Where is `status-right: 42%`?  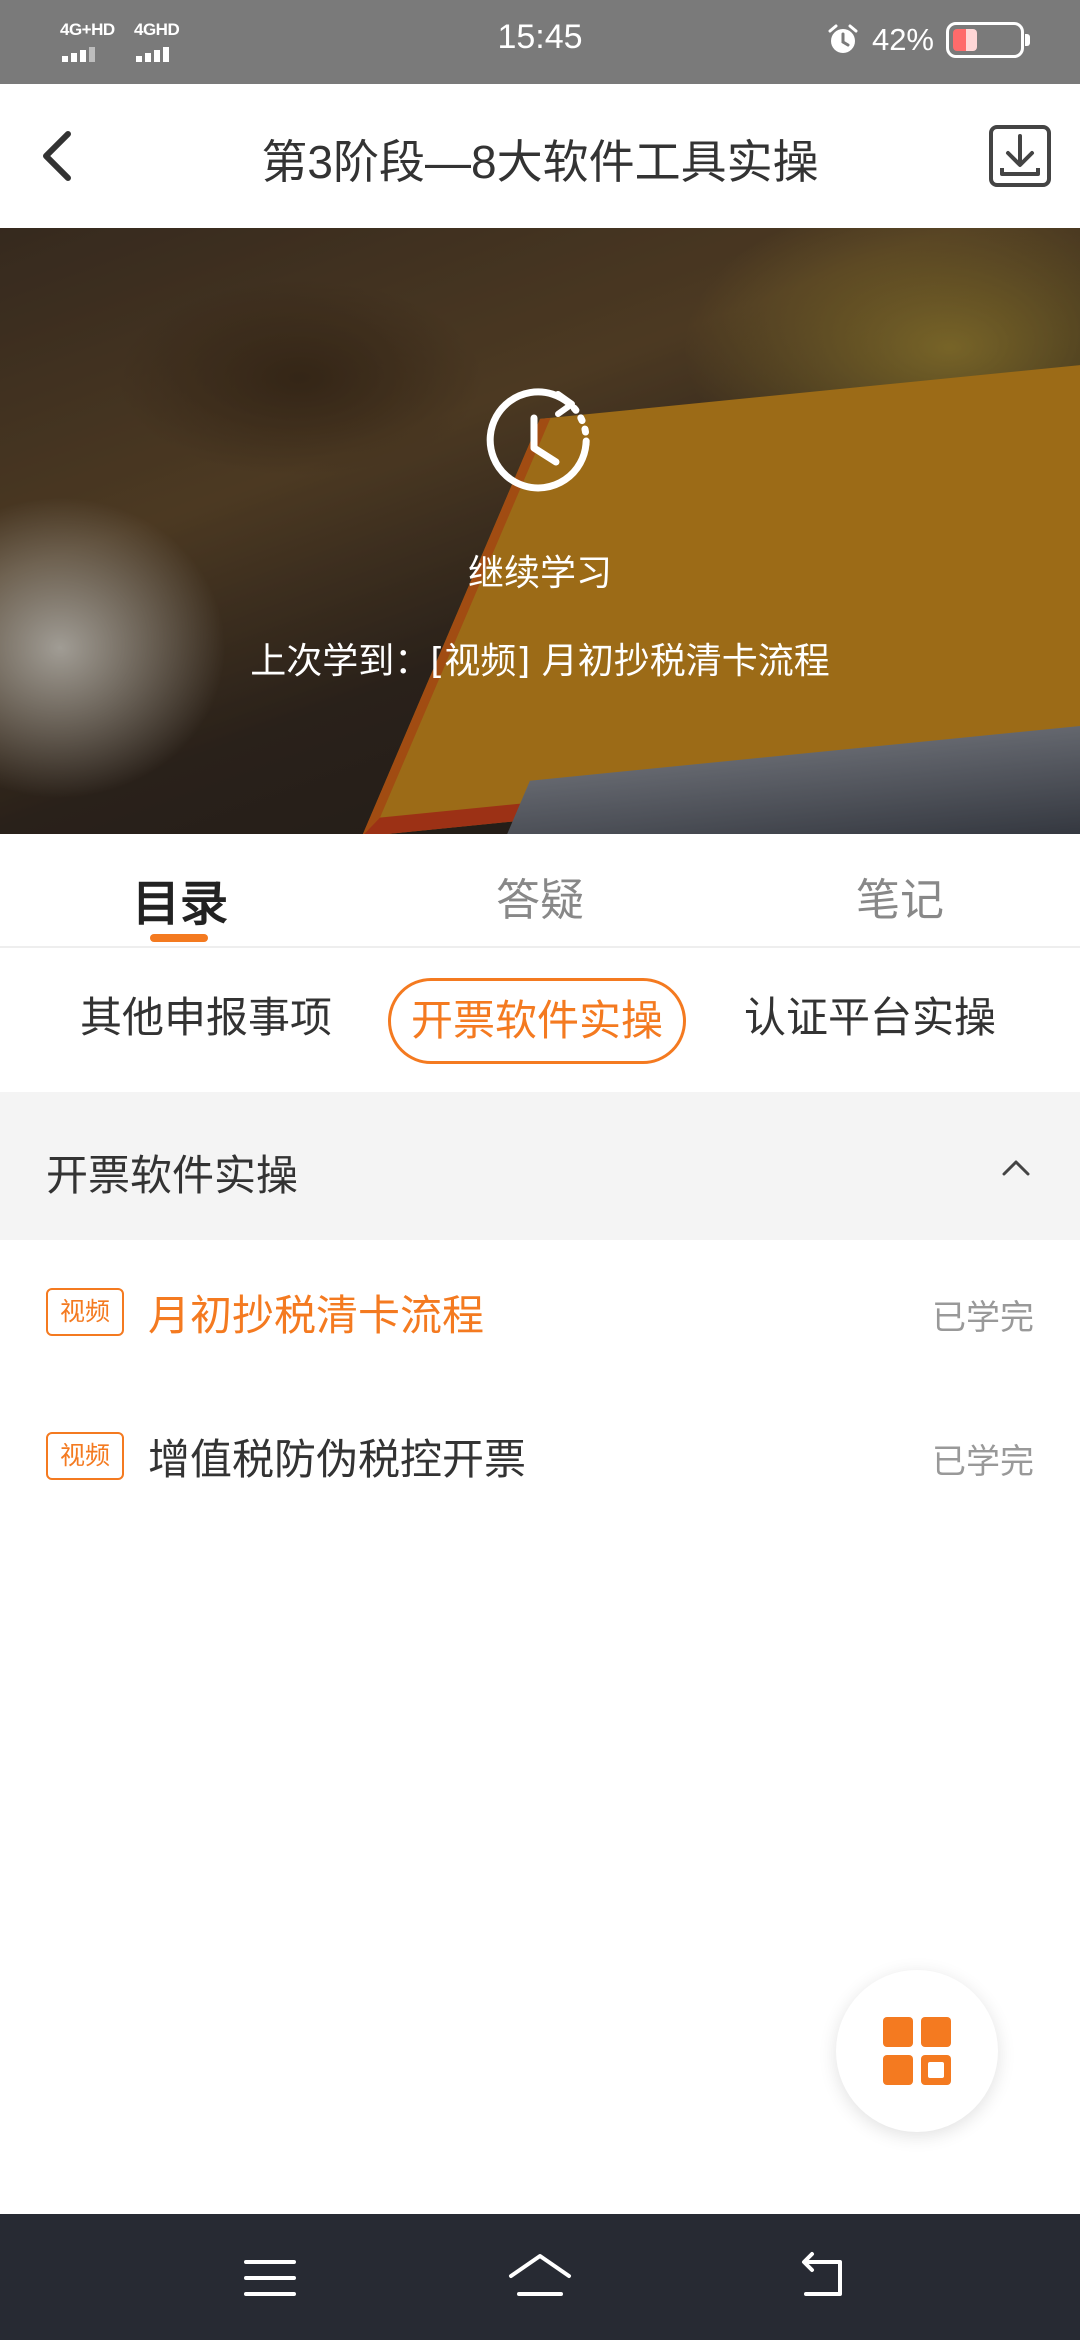
status-right: 42% is located at coordinates (928, 40).